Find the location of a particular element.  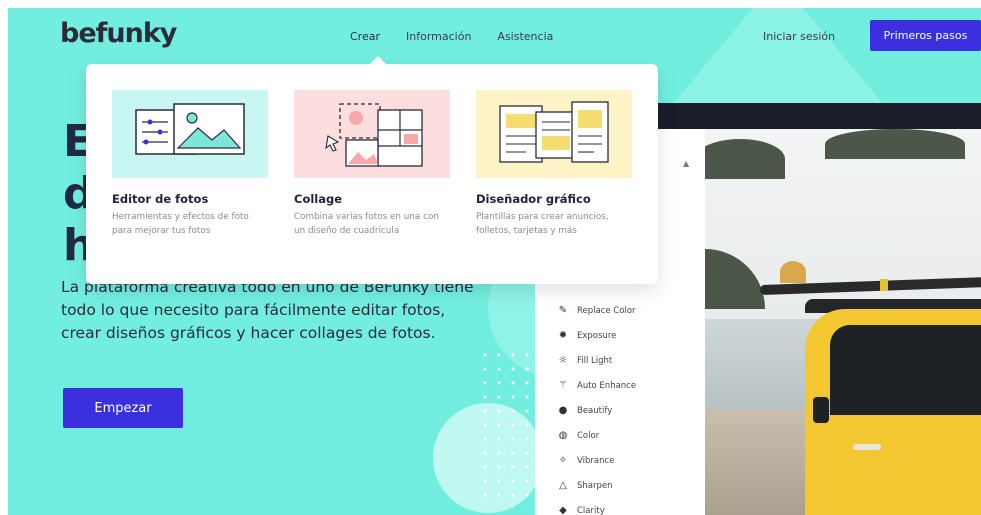

menu-item-replace-color: ✎ Replace Color is located at coordinates (596, 310).